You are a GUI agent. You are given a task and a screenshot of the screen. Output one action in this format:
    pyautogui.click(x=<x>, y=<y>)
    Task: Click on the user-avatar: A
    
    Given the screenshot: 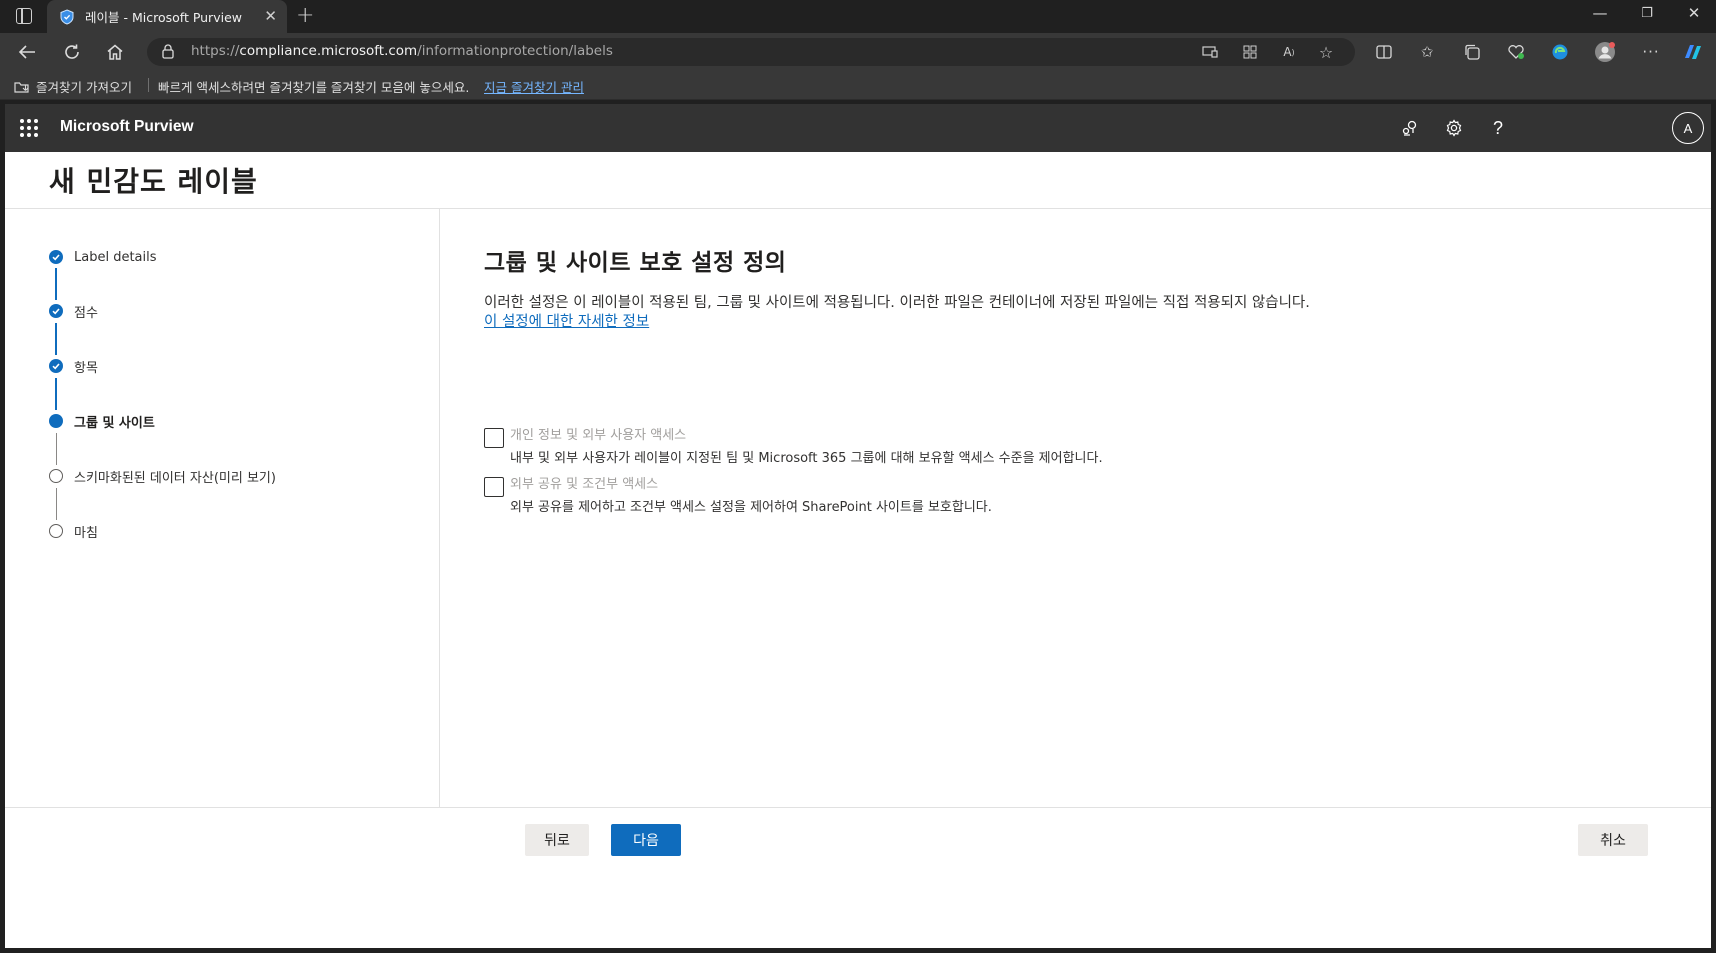 What is the action you would take?
    pyautogui.click(x=1688, y=128)
    